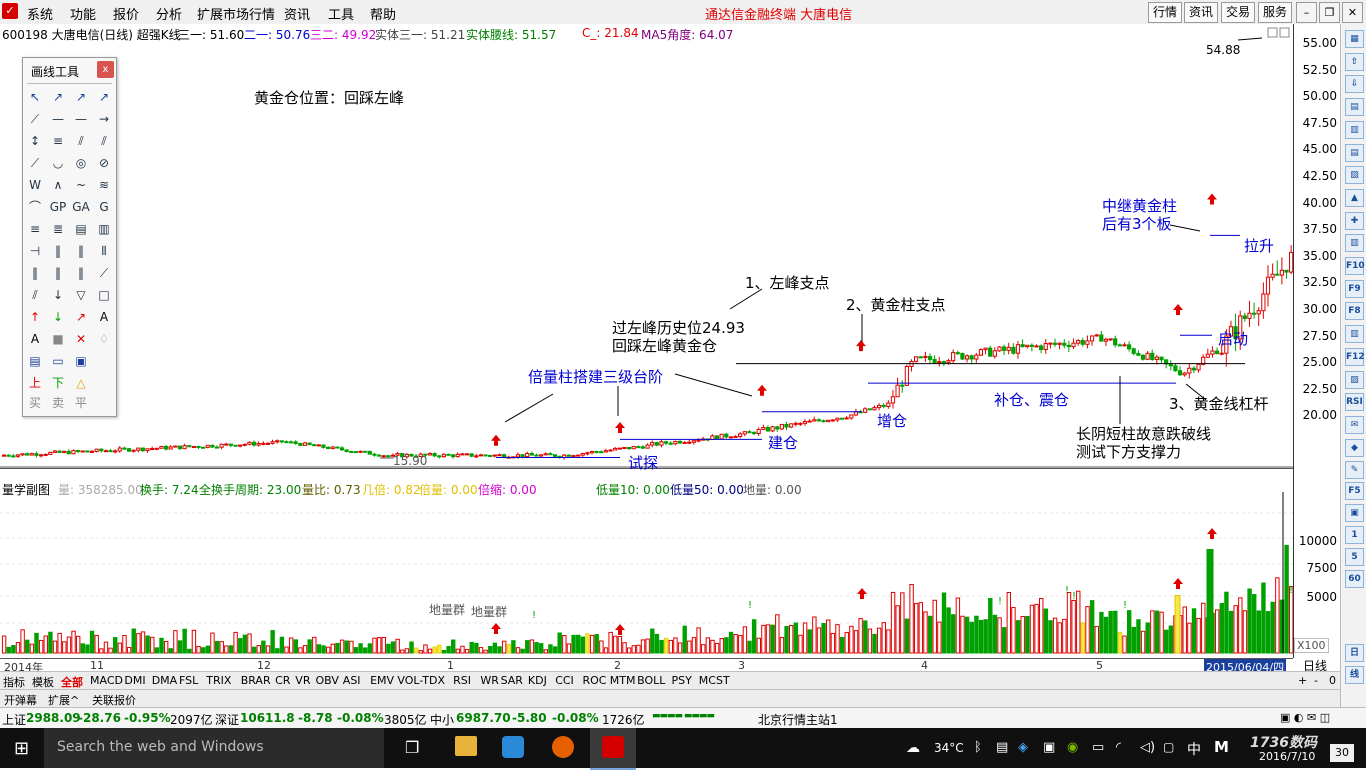 The image size is (1366, 770). What do you see at coordinates (14, 682) in the screenshot?
I see `indicator-tab-指标: 指标` at bounding box center [14, 682].